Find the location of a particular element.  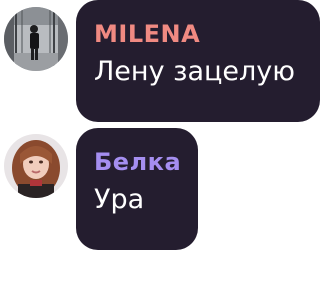

message-text: Лену зацелую is located at coordinates (194, 71).